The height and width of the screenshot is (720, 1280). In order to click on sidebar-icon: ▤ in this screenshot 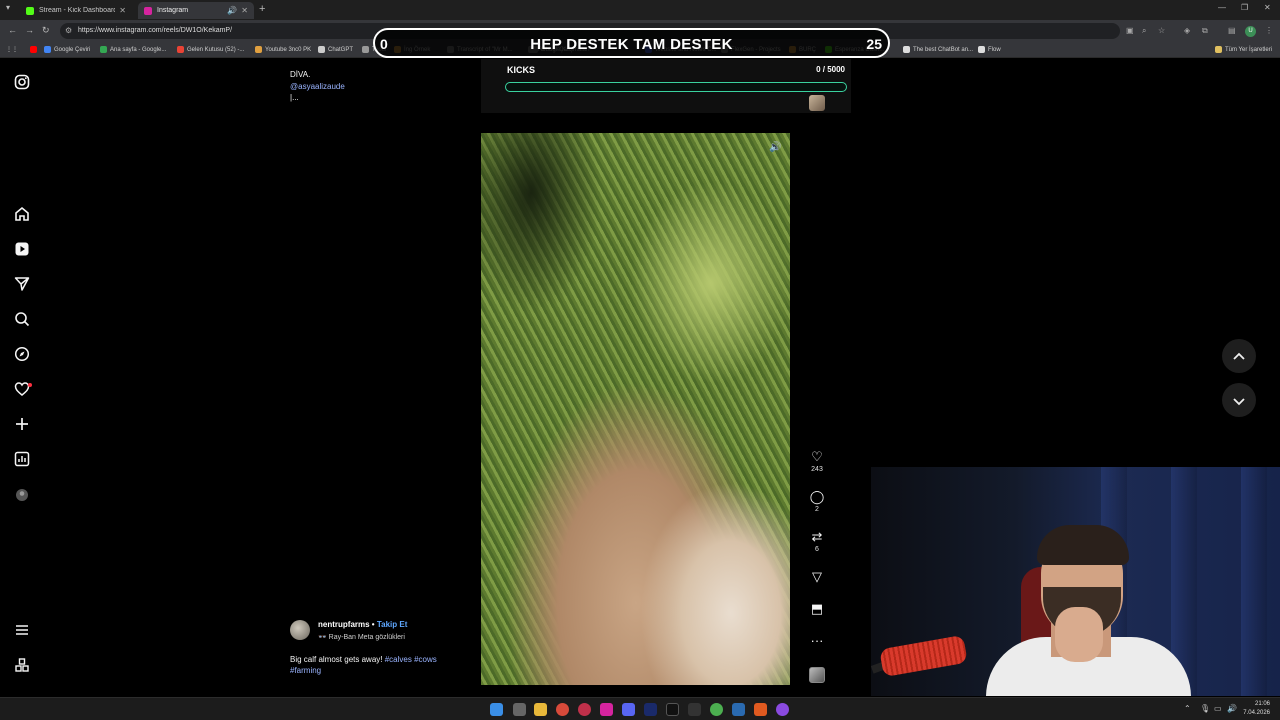, I will do `click(1232, 30)`.